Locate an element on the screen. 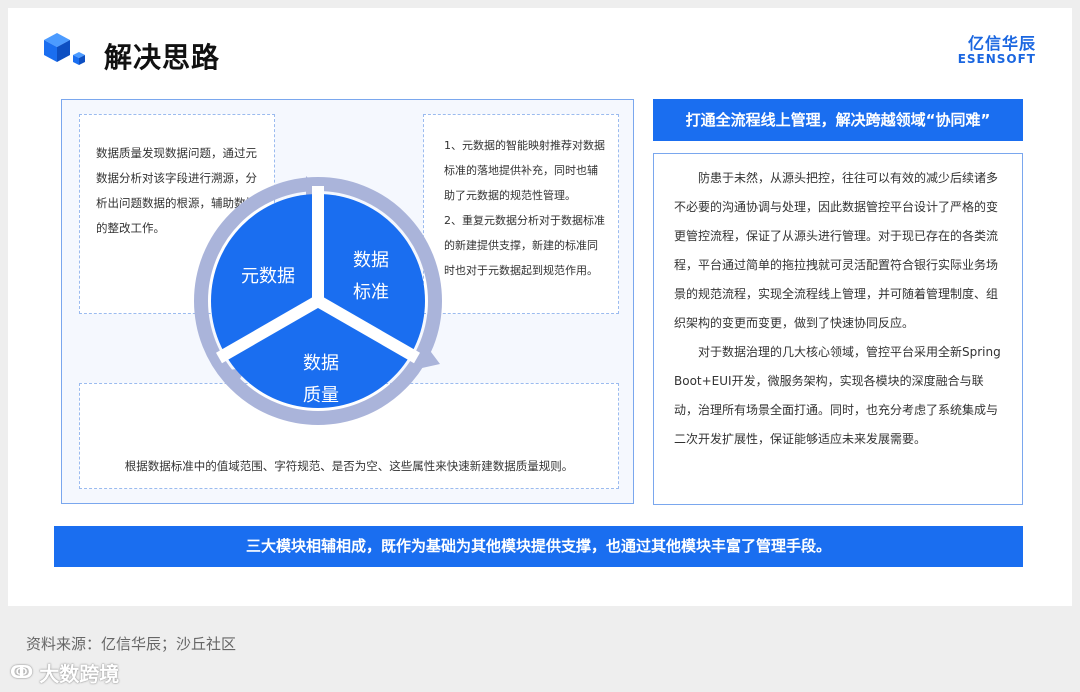 The width and height of the screenshot is (1080, 692). brand-name-en: ESENSOFT is located at coordinates (996, 58).